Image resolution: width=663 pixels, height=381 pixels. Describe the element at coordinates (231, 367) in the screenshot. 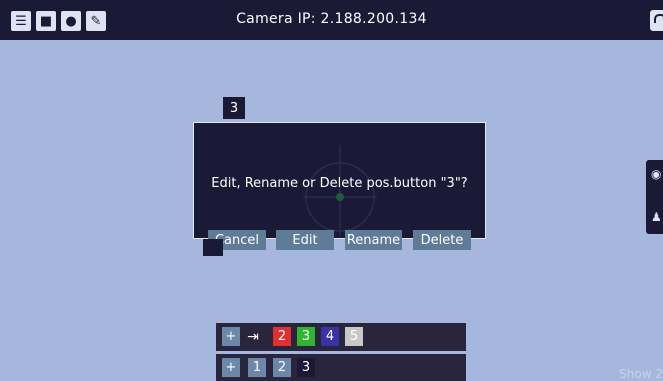

I see `add-preset-button-2: +` at that location.